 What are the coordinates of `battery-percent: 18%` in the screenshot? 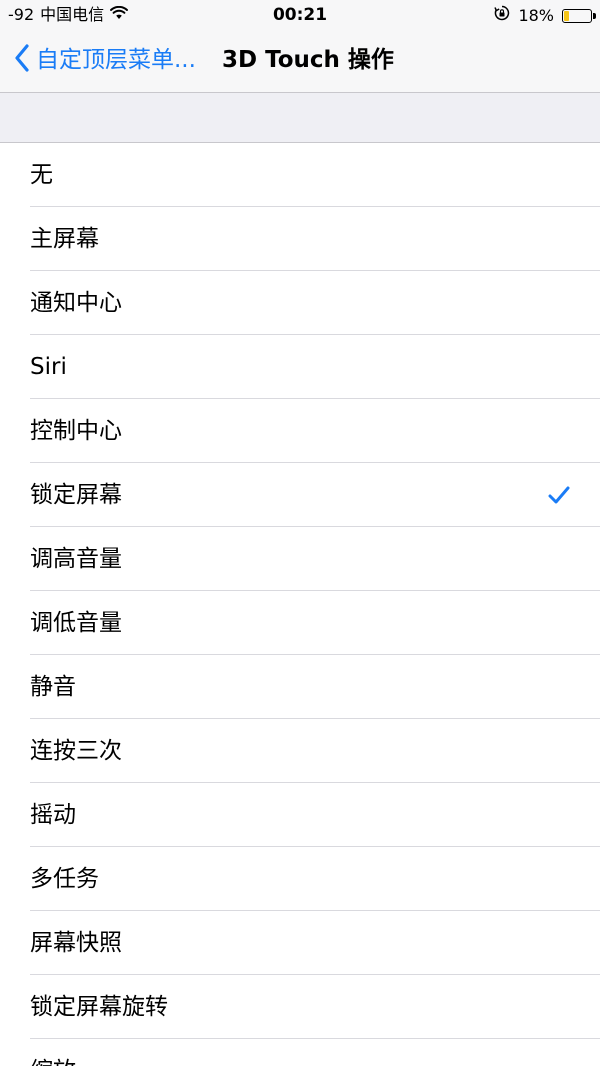 It's located at (536, 15).